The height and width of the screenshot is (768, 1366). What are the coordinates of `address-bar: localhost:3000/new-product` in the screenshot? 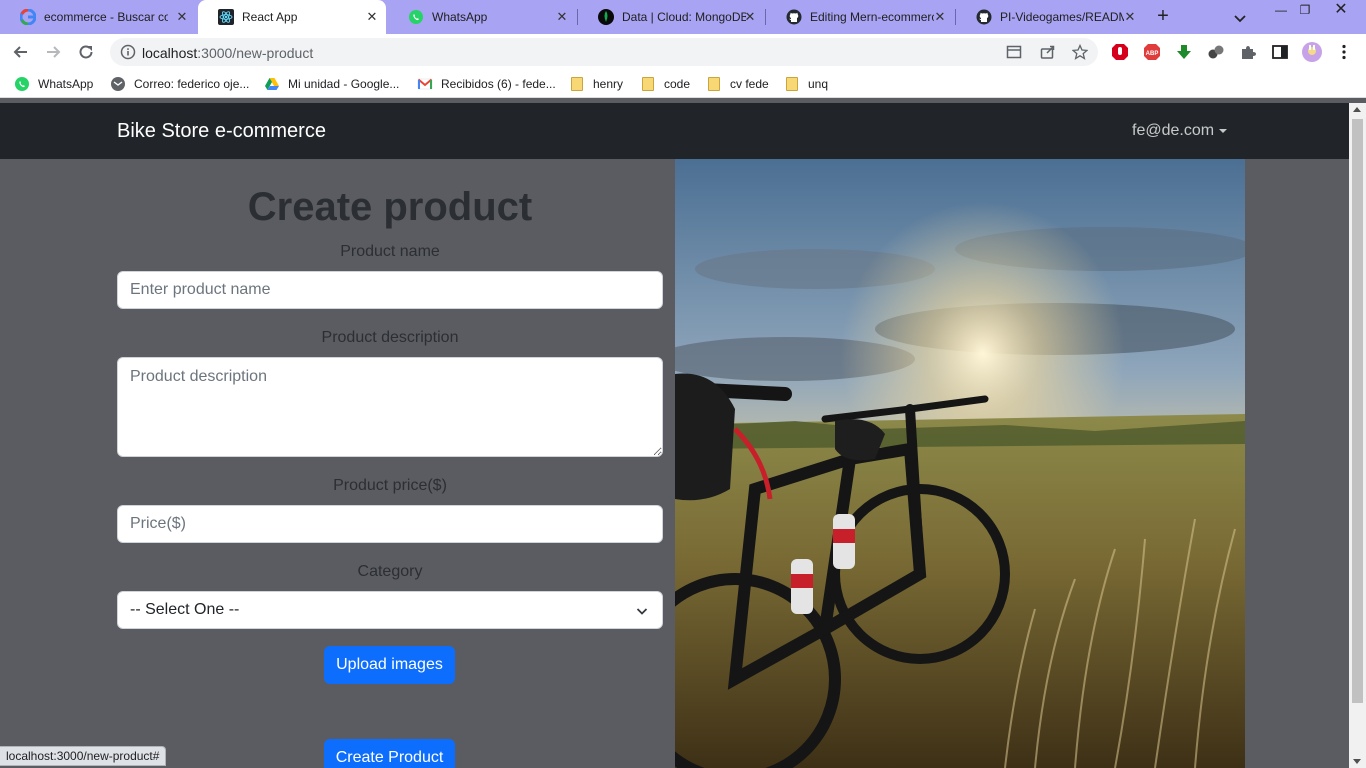 It's located at (604, 52).